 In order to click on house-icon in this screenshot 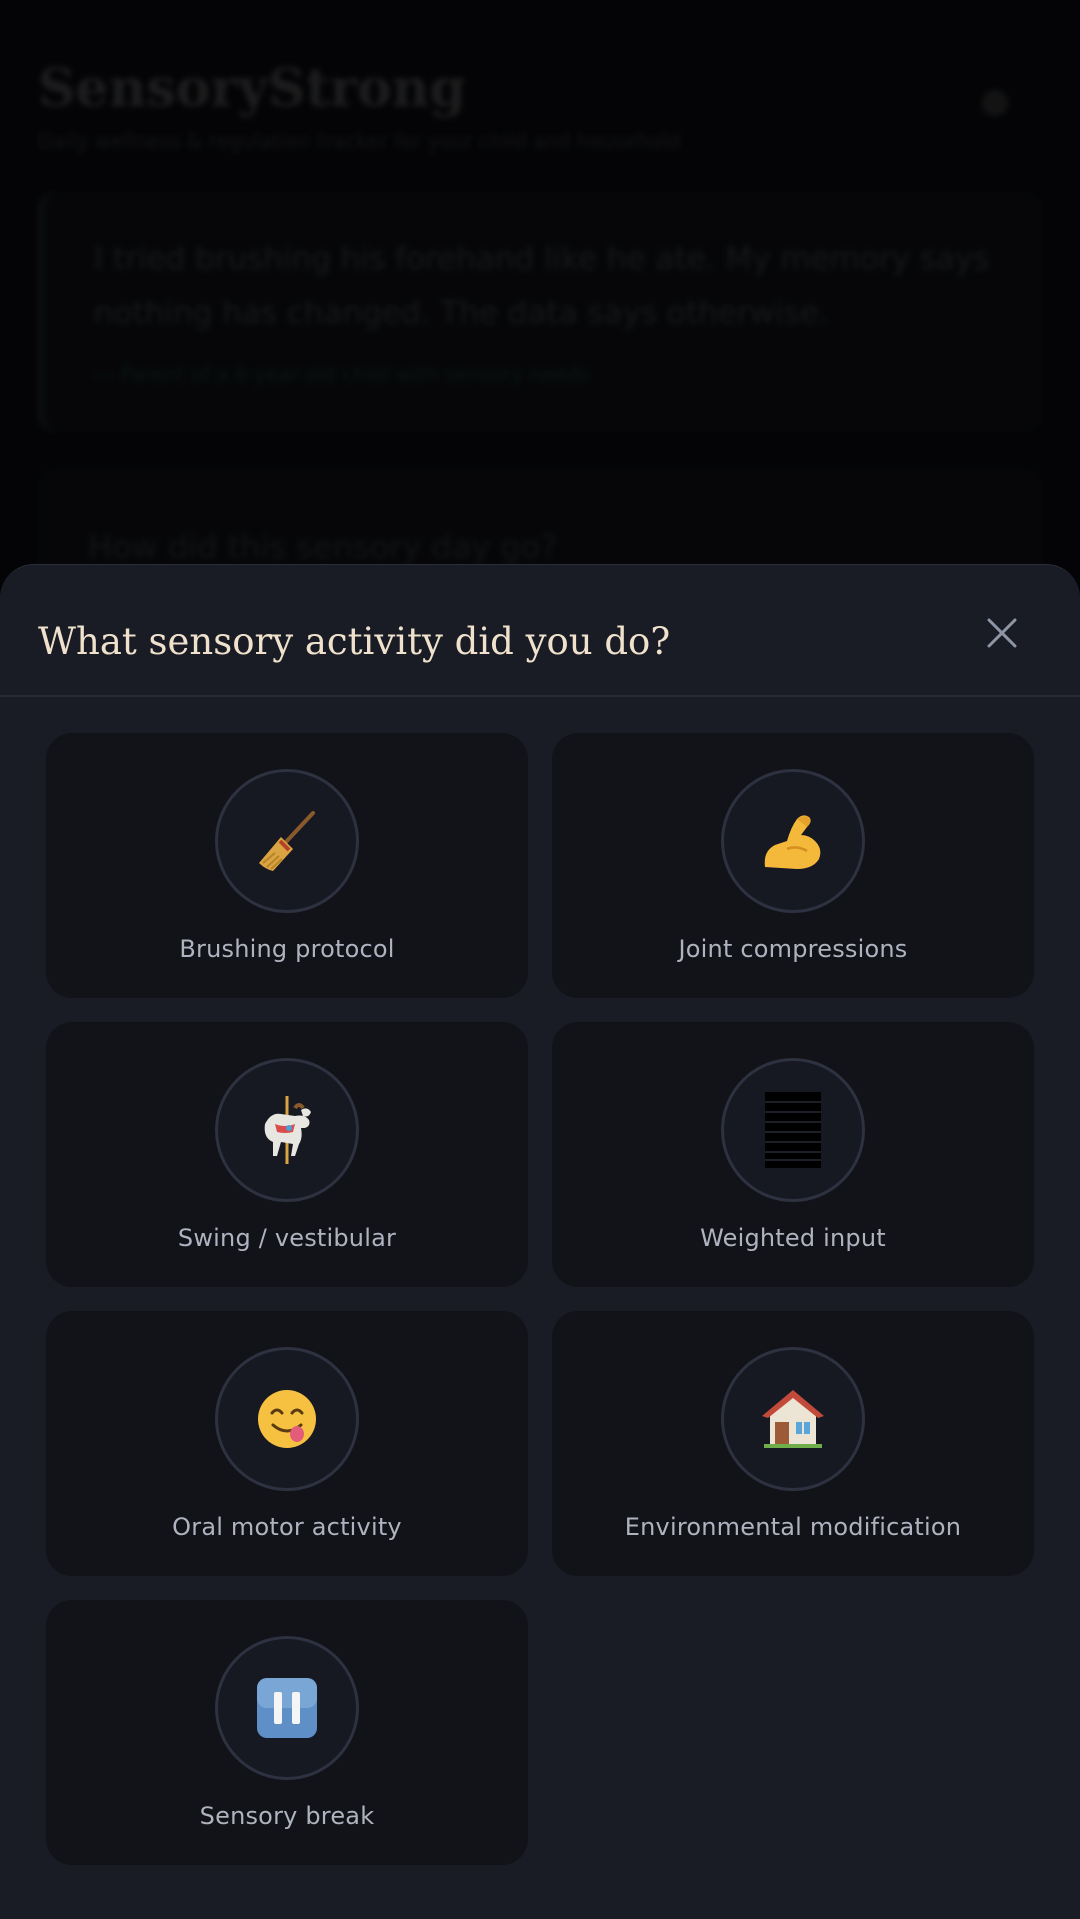, I will do `click(793, 1419)`.